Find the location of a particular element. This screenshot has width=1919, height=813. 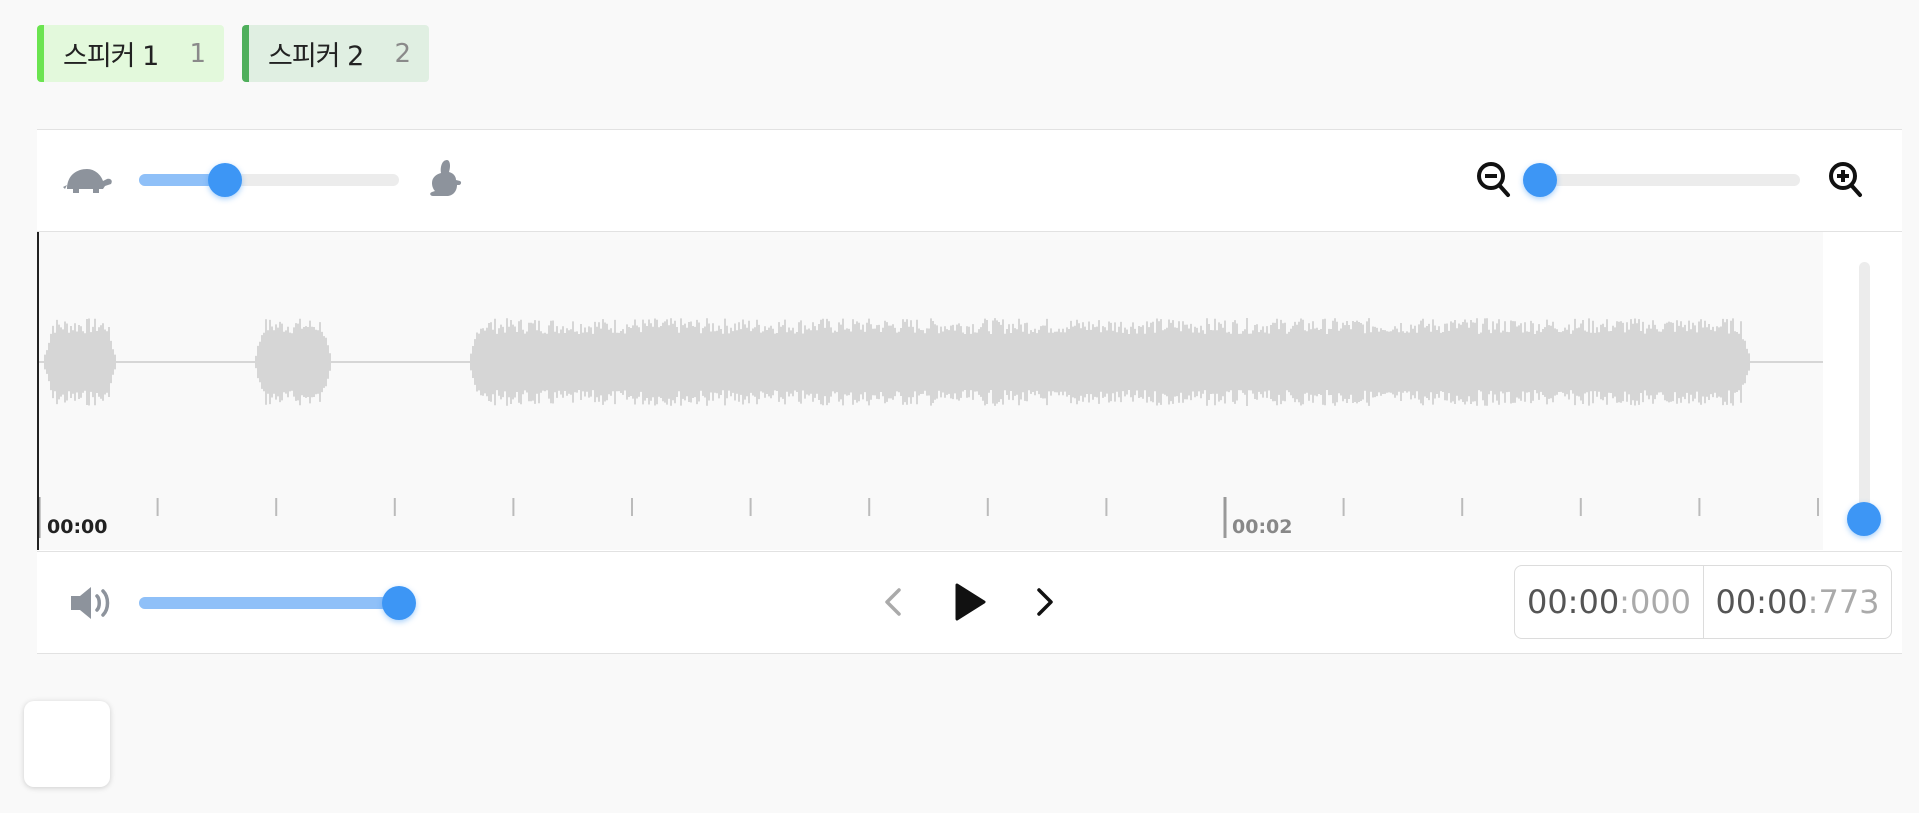

zoom-slider is located at coordinates (1661, 180).